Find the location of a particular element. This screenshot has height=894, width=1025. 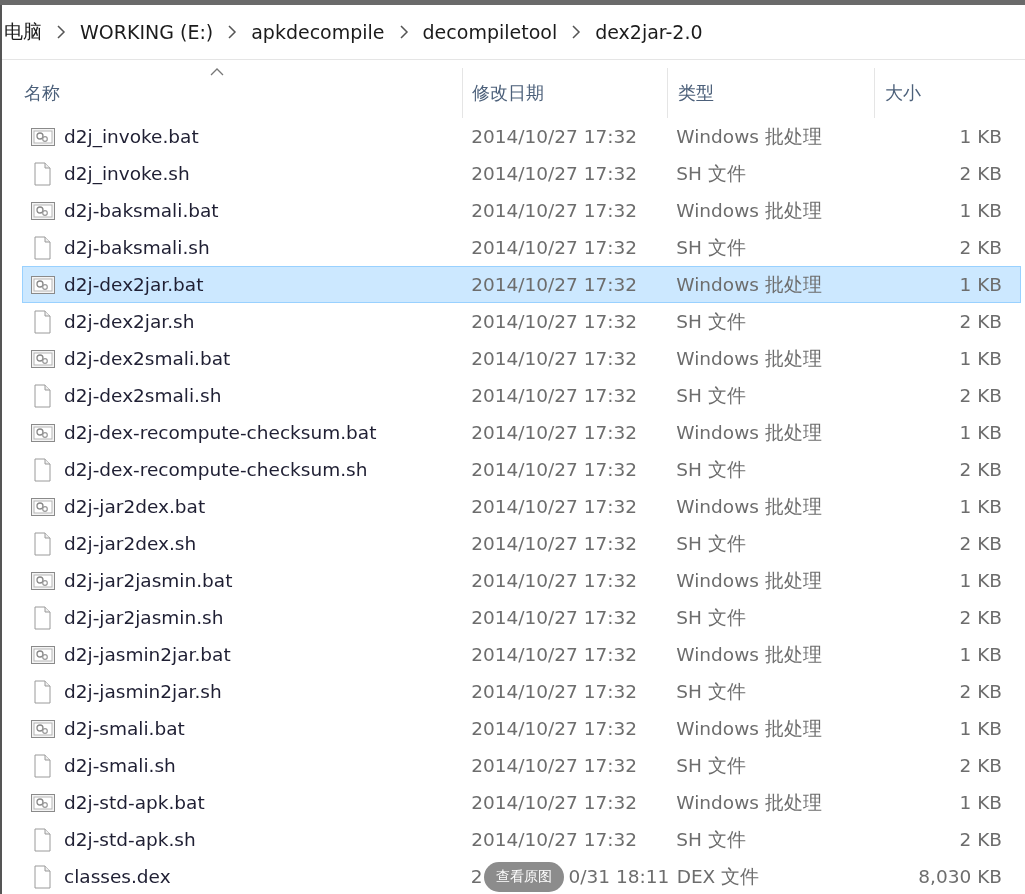

file-row: d2j-jar2dex.bat 2014/10/27 17:32 Windows 批处理 1 KB is located at coordinates (521, 506).